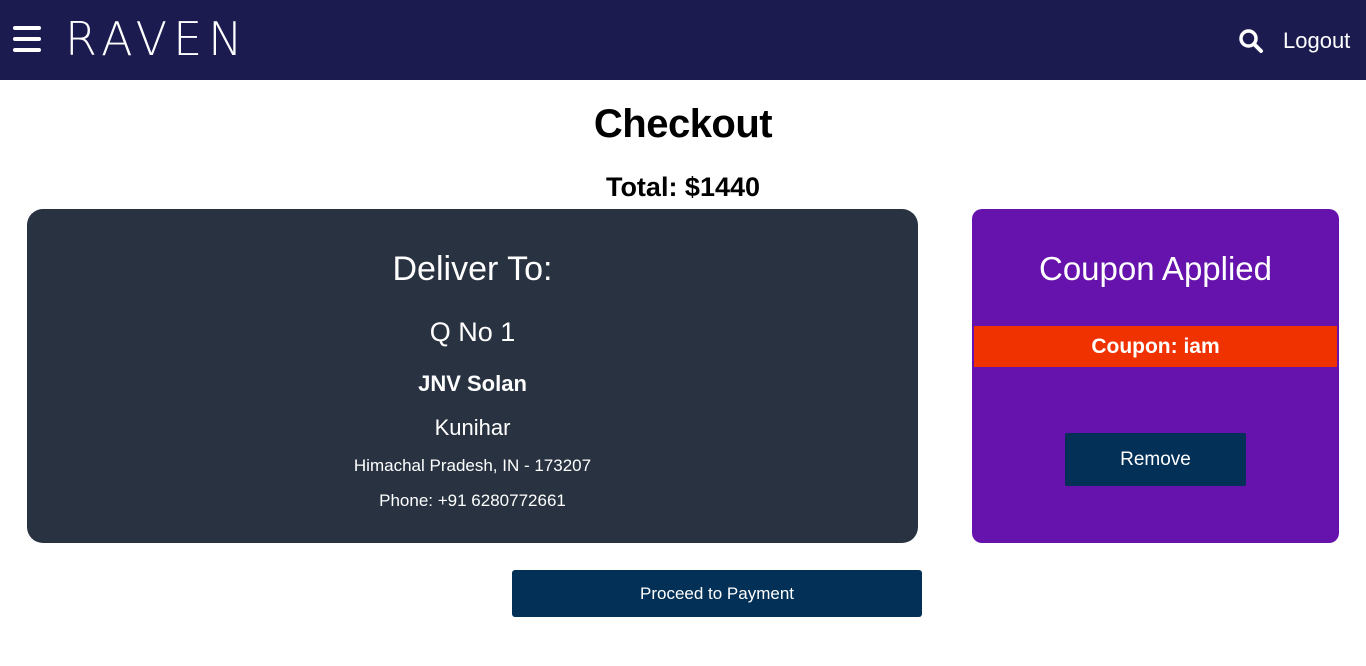 The height and width of the screenshot is (666, 1366). What do you see at coordinates (472, 465) in the screenshot?
I see `address-region: Himachal Pradesh, IN - 173207` at bounding box center [472, 465].